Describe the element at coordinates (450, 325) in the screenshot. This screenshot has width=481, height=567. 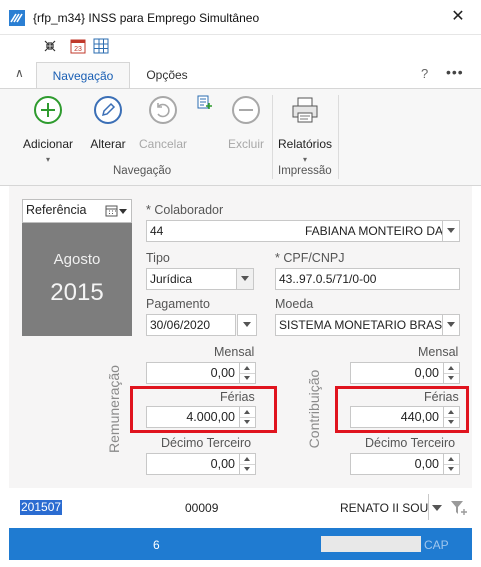
I see `moeda-dropdown-icon` at that location.